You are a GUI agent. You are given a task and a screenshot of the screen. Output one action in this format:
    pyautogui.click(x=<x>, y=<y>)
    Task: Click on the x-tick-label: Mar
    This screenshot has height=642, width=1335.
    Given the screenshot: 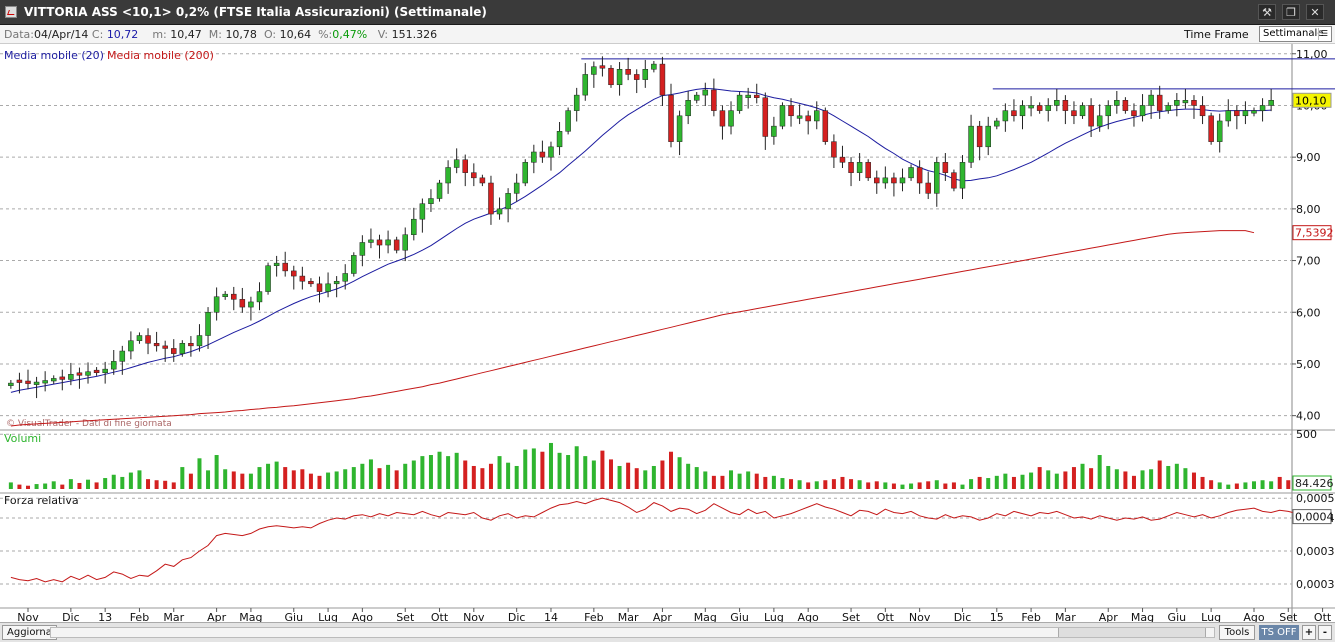 What is the action you would take?
    pyautogui.click(x=628, y=616)
    